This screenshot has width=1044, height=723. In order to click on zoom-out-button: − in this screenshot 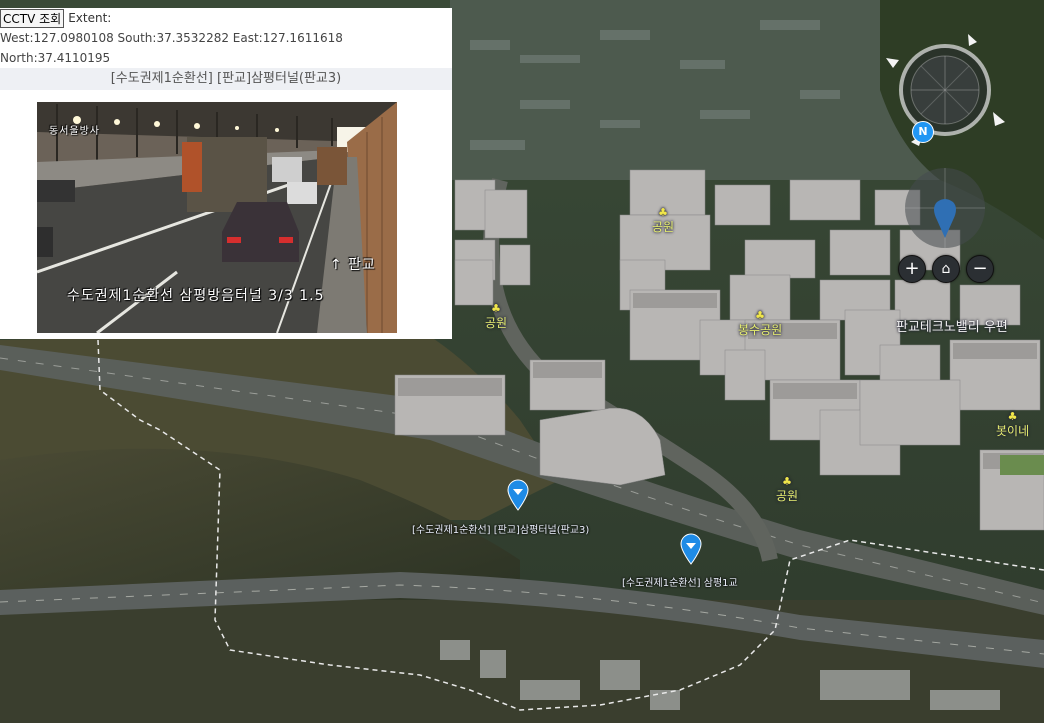, I will do `click(980, 269)`.